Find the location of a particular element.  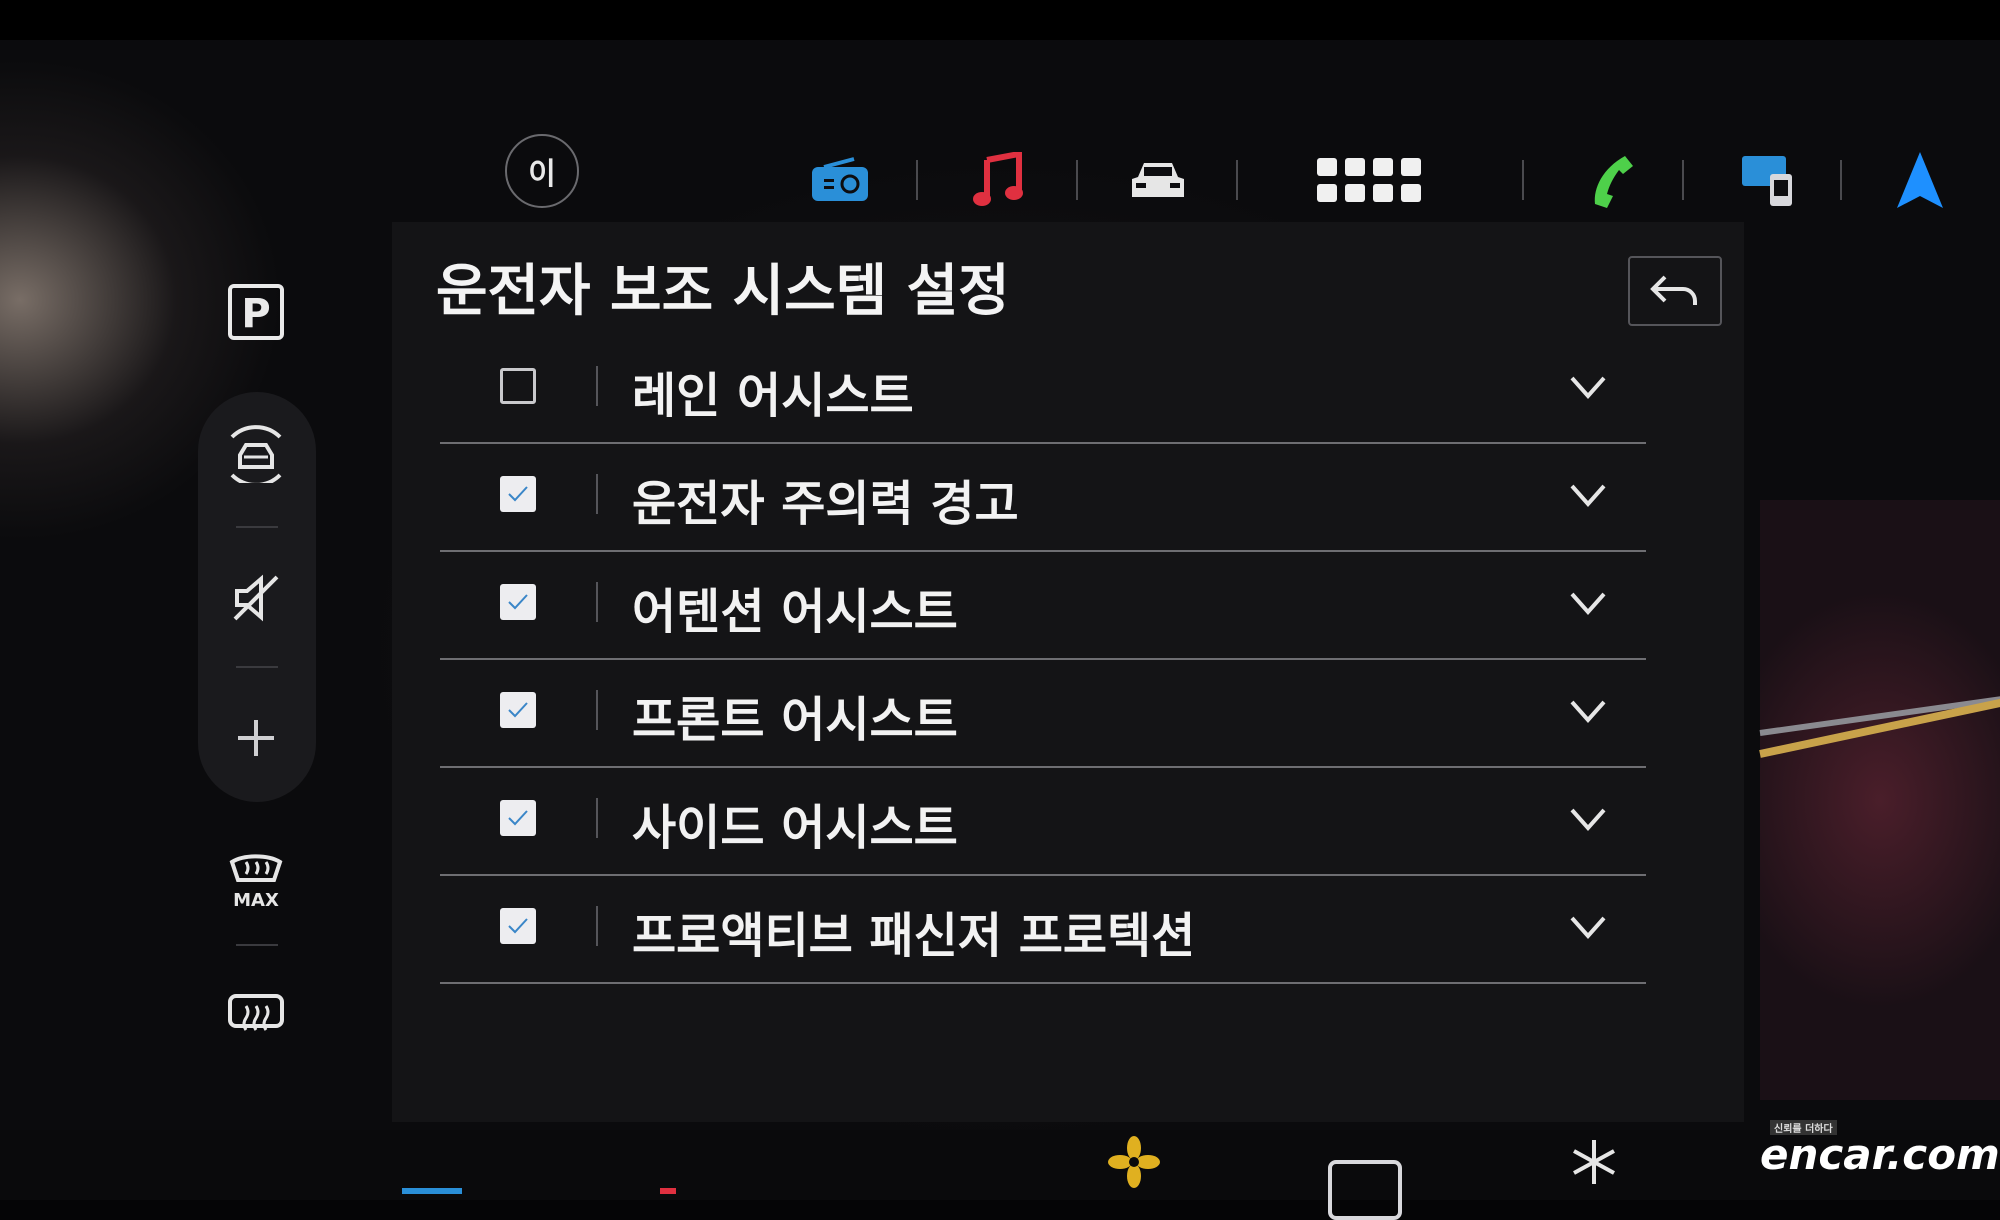

setting-row: 프론트 어시스트 is located at coordinates (1043, 714).